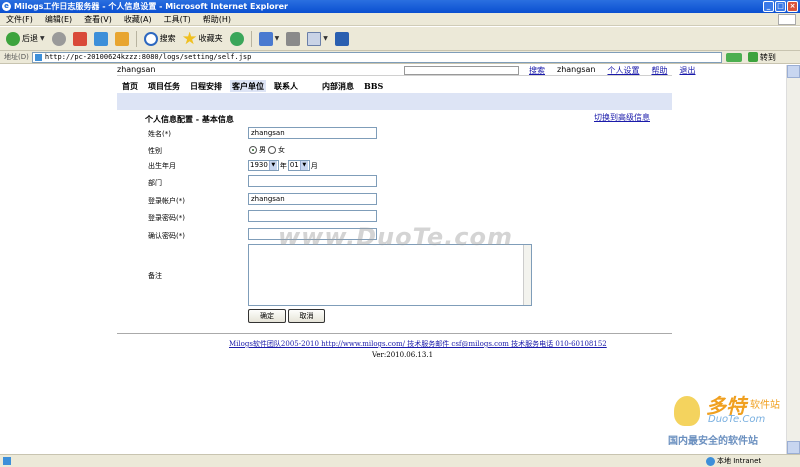 The image size is (800, 467). What do you see at coordinates (400, 19) in the screenshot?
I see `menu-bar: 文件(F) 编辑(E) 查看(V) 收藏(A) 工具(T) 帮助(H)` at bounding box center [400, 19].